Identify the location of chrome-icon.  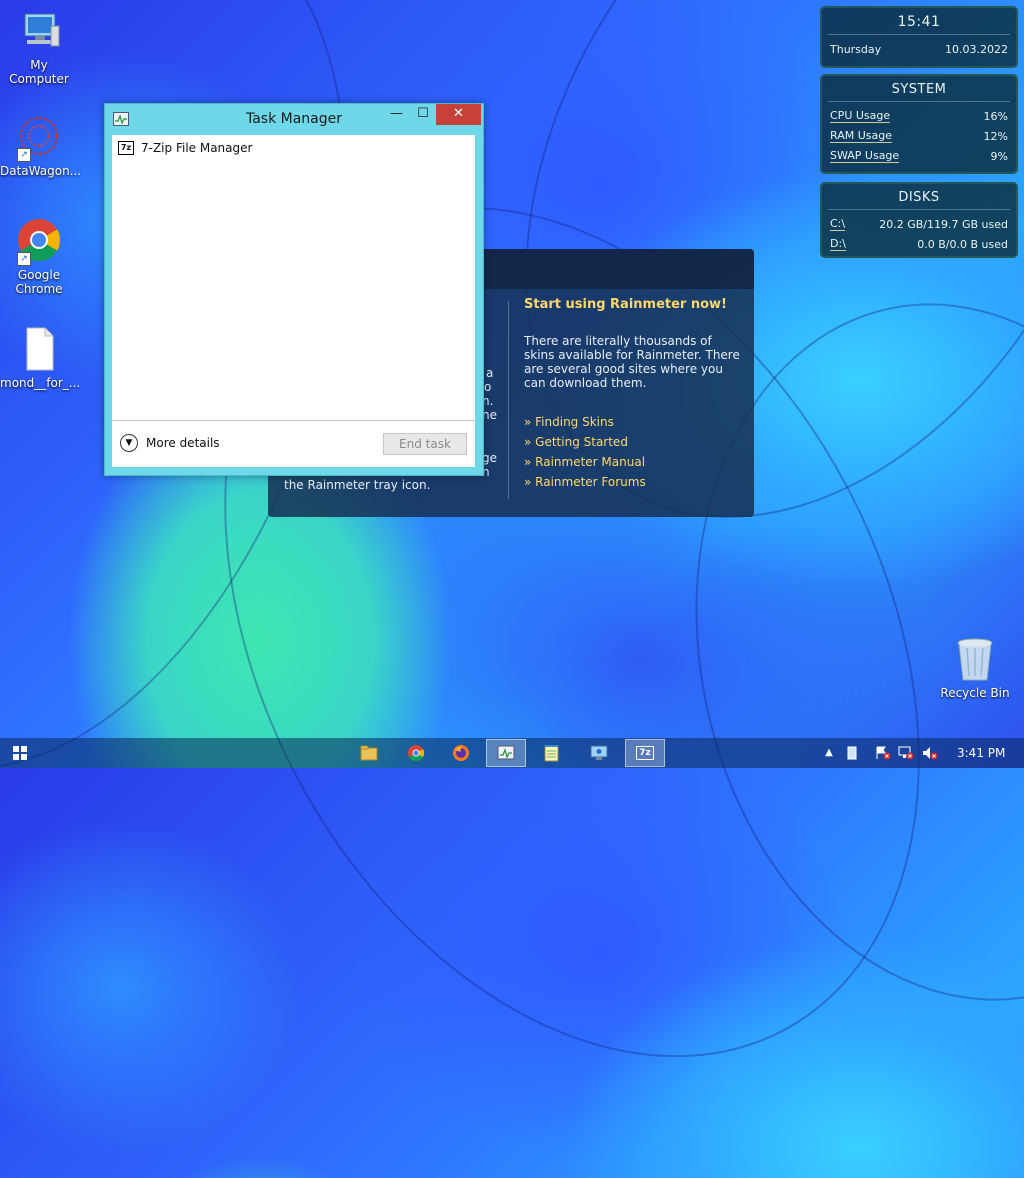
(416, 753).